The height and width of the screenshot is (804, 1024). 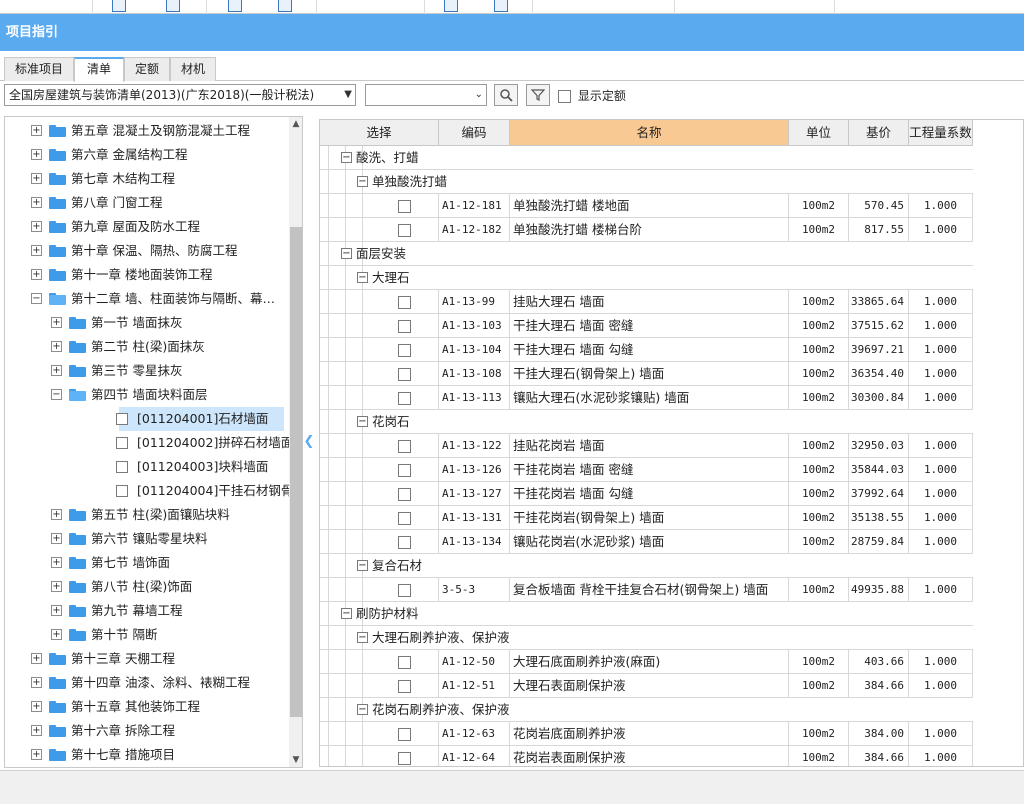 I want to click on grid-group-row: − 酸洗、打蜡, so click(x=646, y=158).